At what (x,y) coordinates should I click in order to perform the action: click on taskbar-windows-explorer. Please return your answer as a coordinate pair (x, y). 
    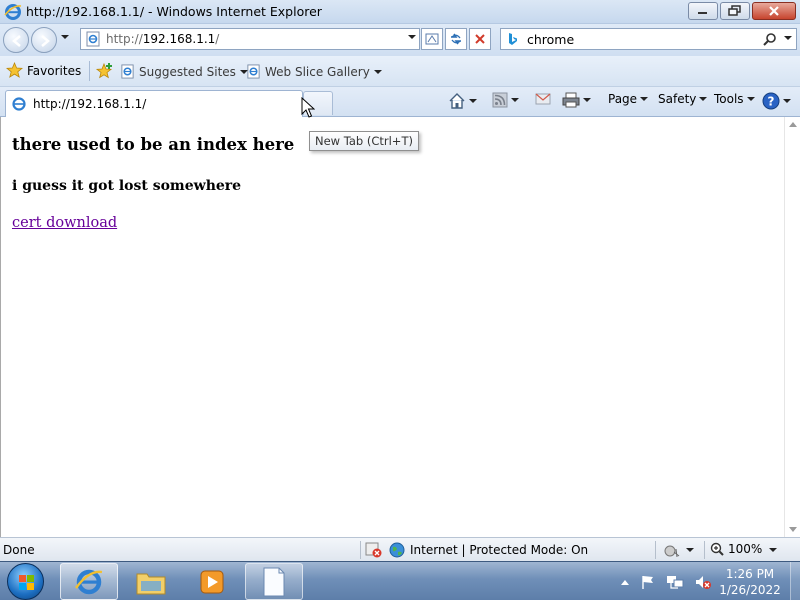
    Looking at the image, I should click on (151, 581).